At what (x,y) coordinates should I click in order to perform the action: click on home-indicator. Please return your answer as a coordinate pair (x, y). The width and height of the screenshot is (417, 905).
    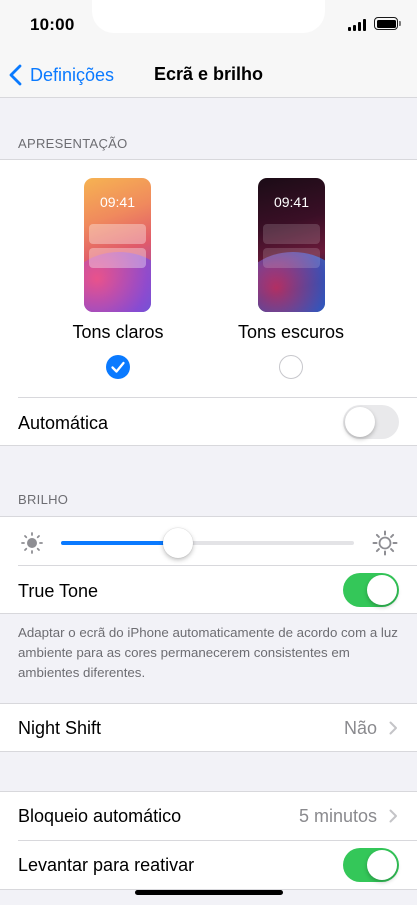
    Looking at the image, I should click on (209, 892).